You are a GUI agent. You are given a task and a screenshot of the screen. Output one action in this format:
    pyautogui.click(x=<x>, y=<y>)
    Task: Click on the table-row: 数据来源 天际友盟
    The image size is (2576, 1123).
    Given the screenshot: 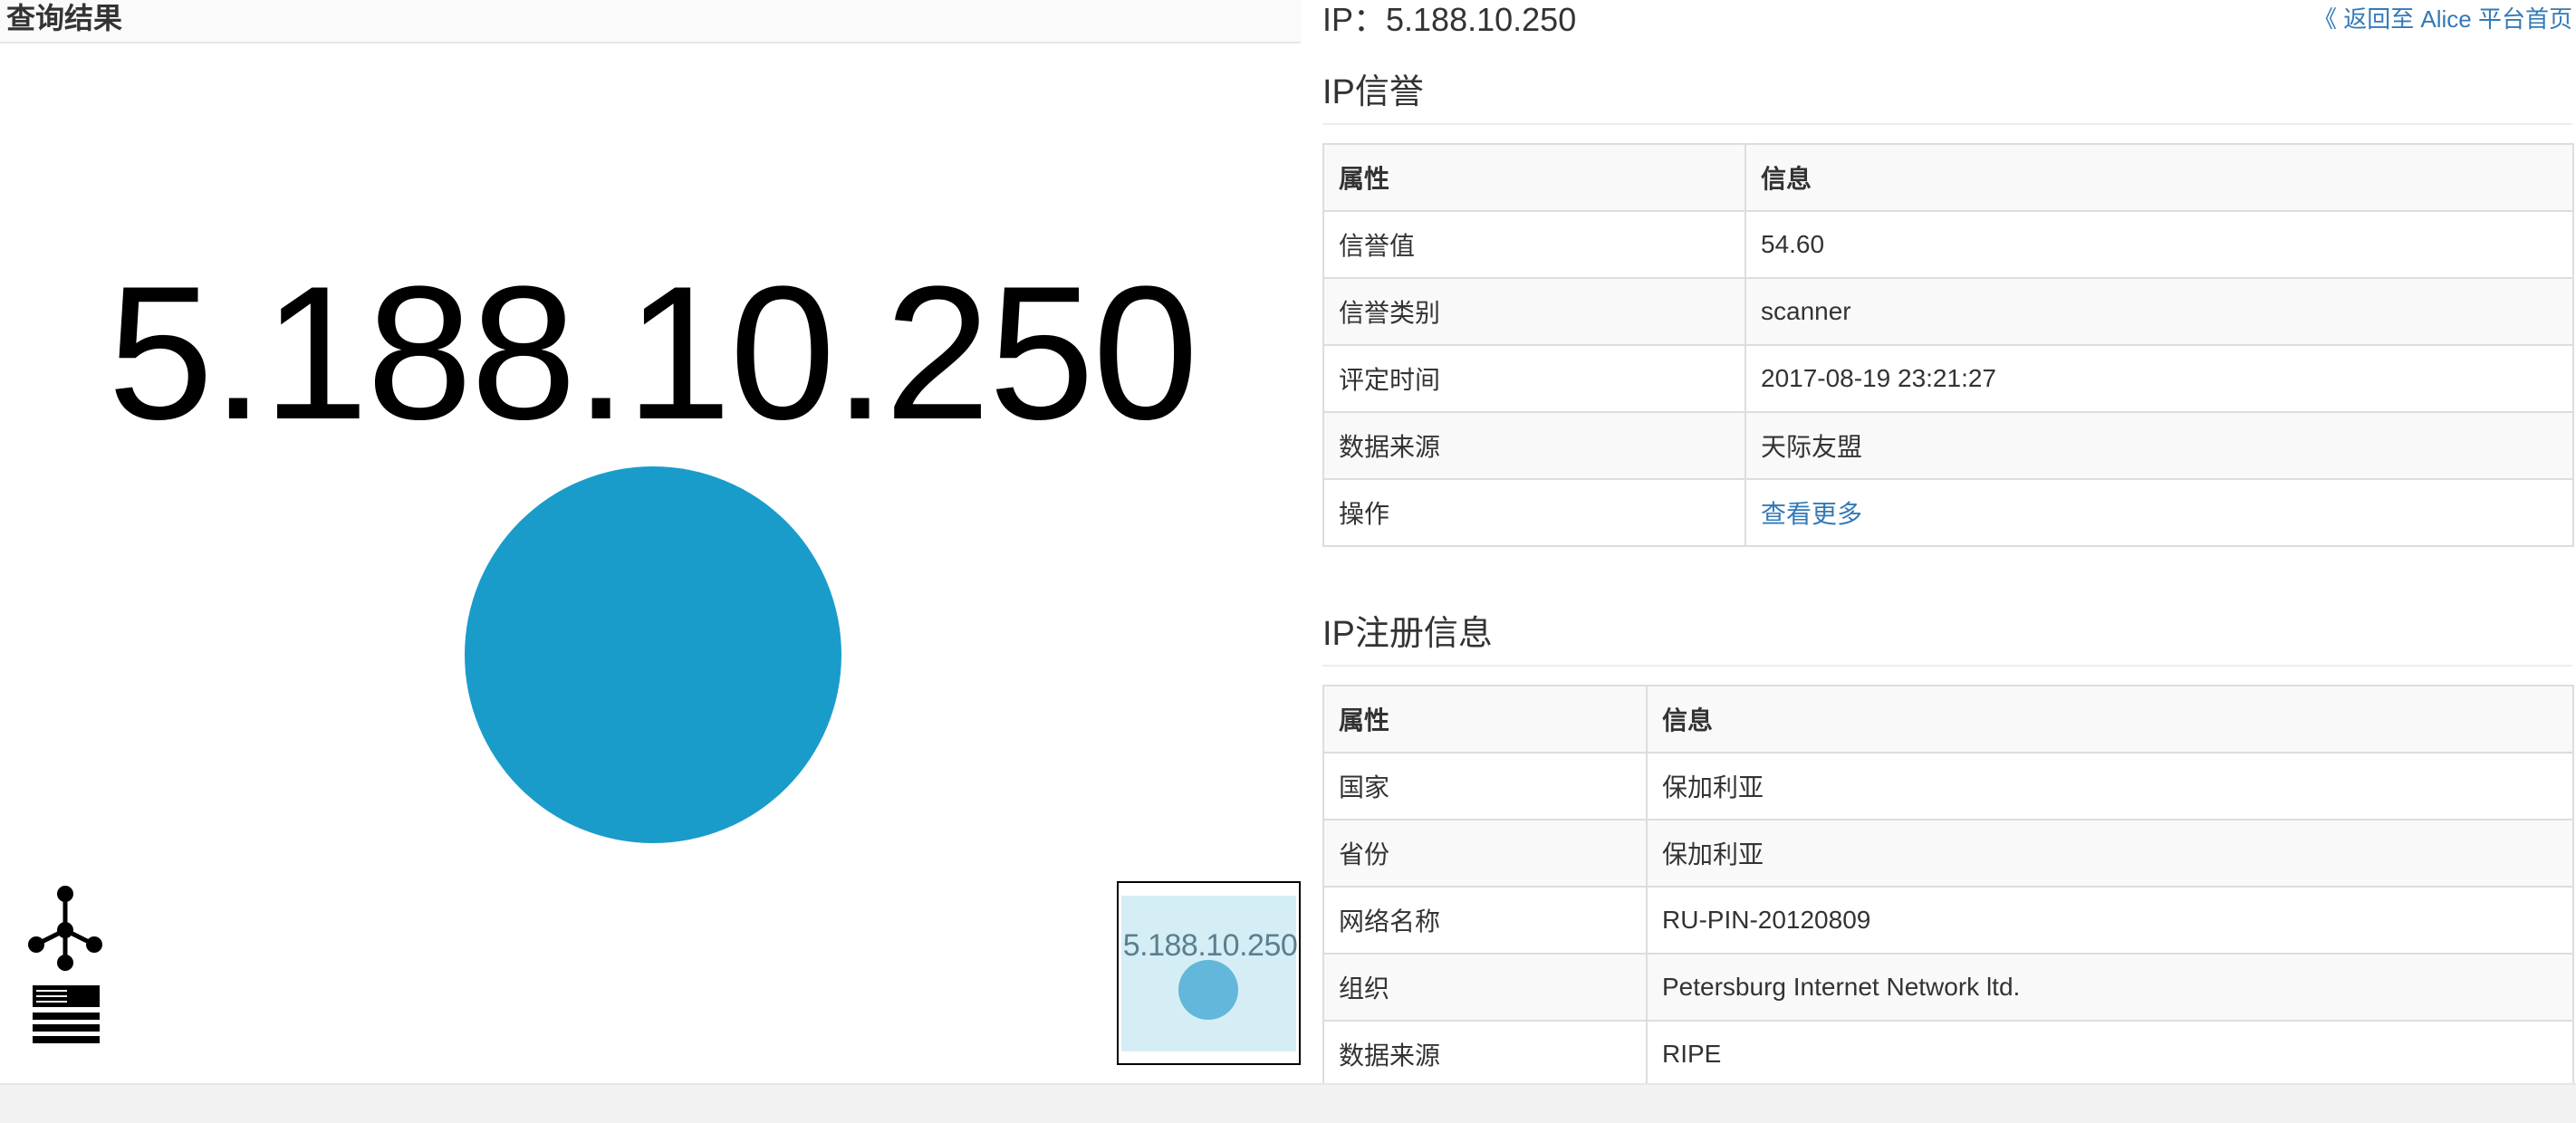 What is the action you would take?
    pyautogui.click(x=1948, y=445)
    